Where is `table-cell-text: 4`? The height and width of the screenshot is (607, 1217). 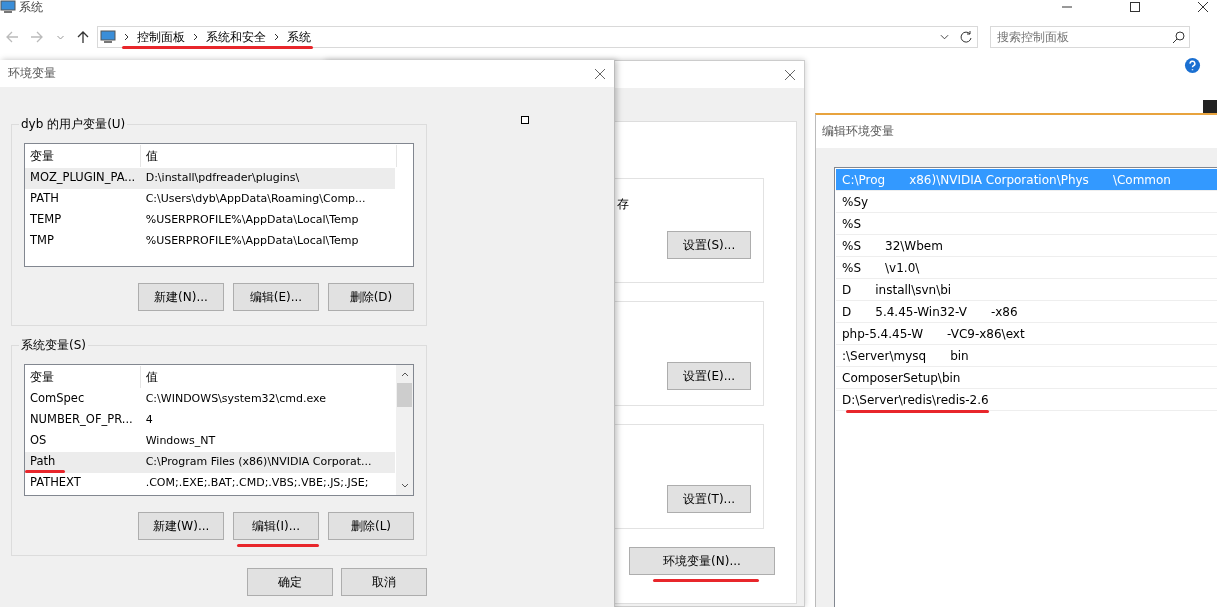
table-cell-text: 4 is located at coordinates (149, 419).